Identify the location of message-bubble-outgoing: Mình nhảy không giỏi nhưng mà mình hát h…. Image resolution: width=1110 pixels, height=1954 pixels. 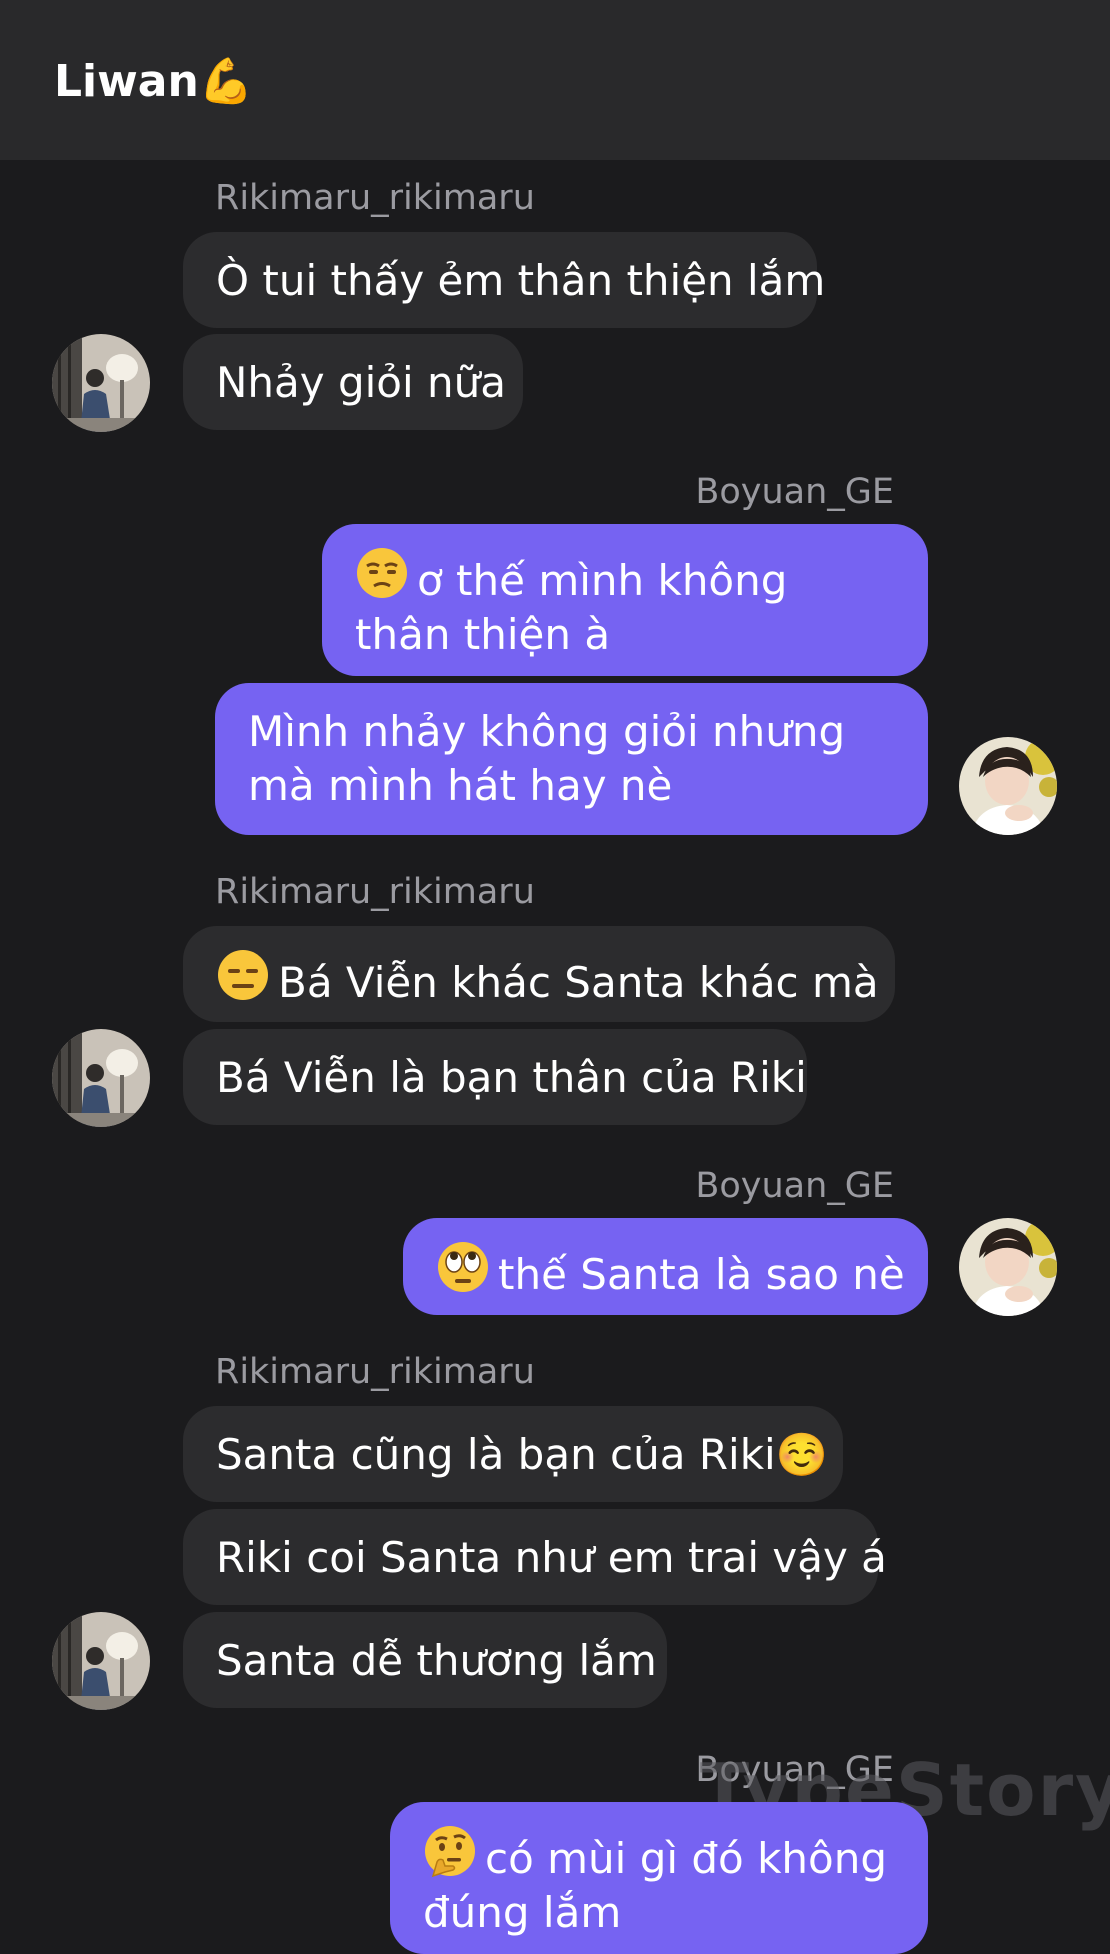
(571, 759).